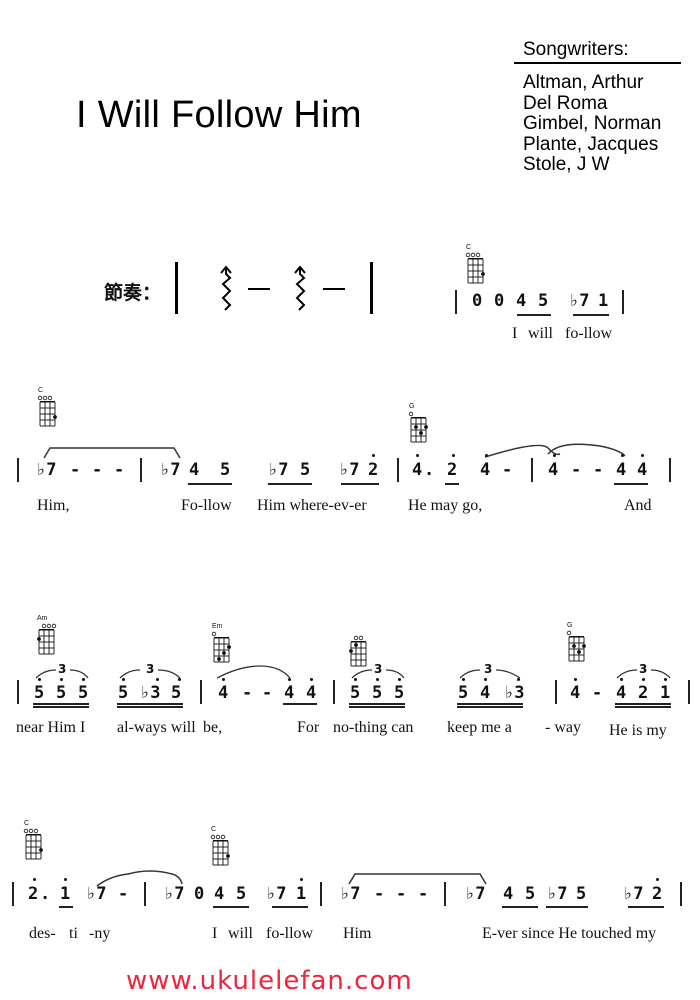 The image size is (700, 1000). What do you see at coordinates (199, 894) in the screenshot?
I see `note: 0` at bounding box center [199, 894].